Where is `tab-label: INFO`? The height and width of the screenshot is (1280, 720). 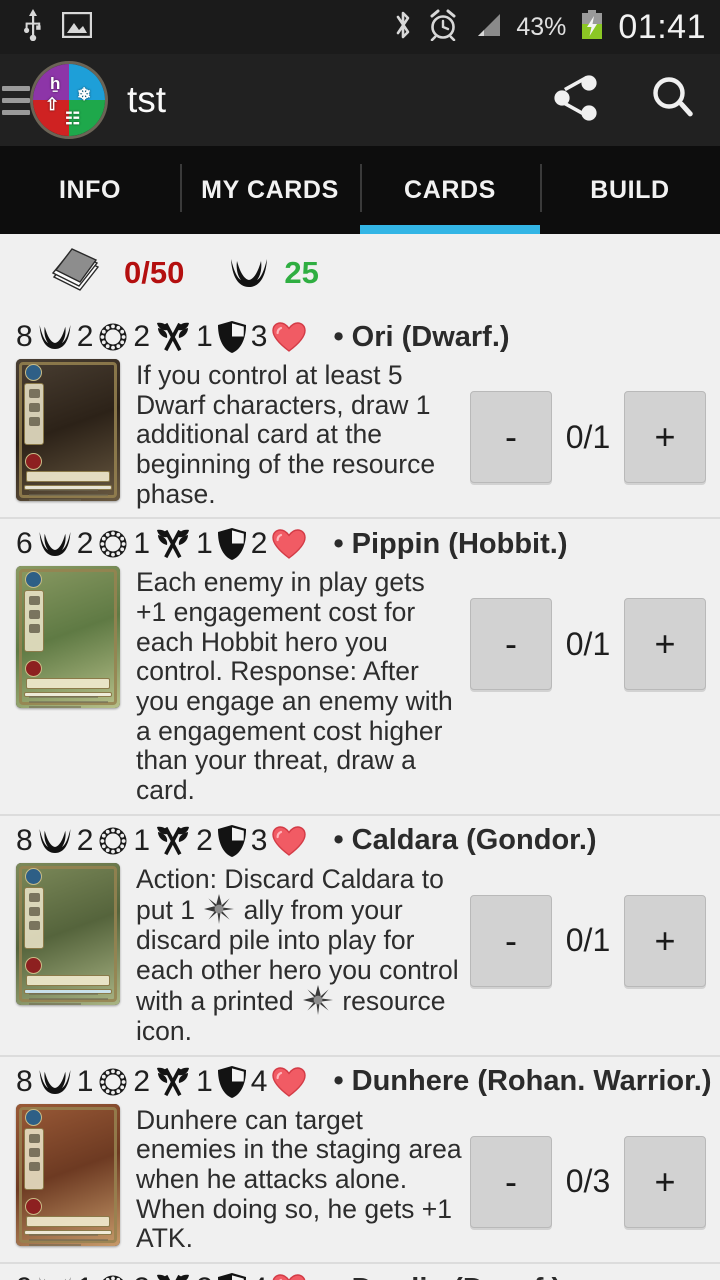 tab-label: INFO is located at coordinates (90, 189).